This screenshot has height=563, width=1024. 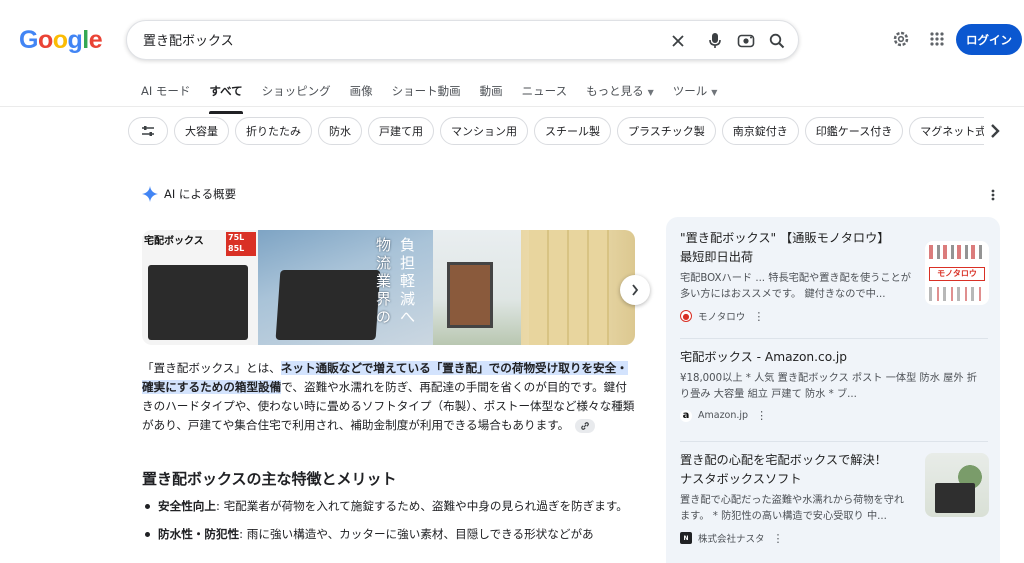 What do you see at coordinates (834, 538) in the screenshot?
I see `source-meta: N 株式会社ナスタ ⋮` at bounding box center [834, 538].